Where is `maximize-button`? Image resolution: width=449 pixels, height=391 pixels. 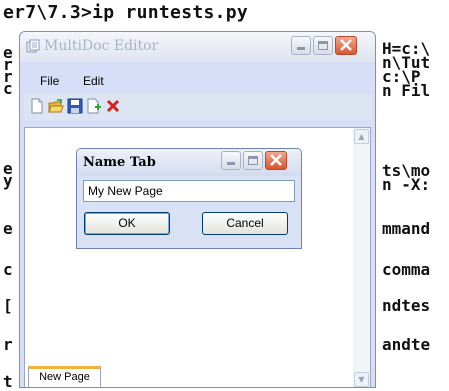
maximize-button is located at coordinates (323, 45).